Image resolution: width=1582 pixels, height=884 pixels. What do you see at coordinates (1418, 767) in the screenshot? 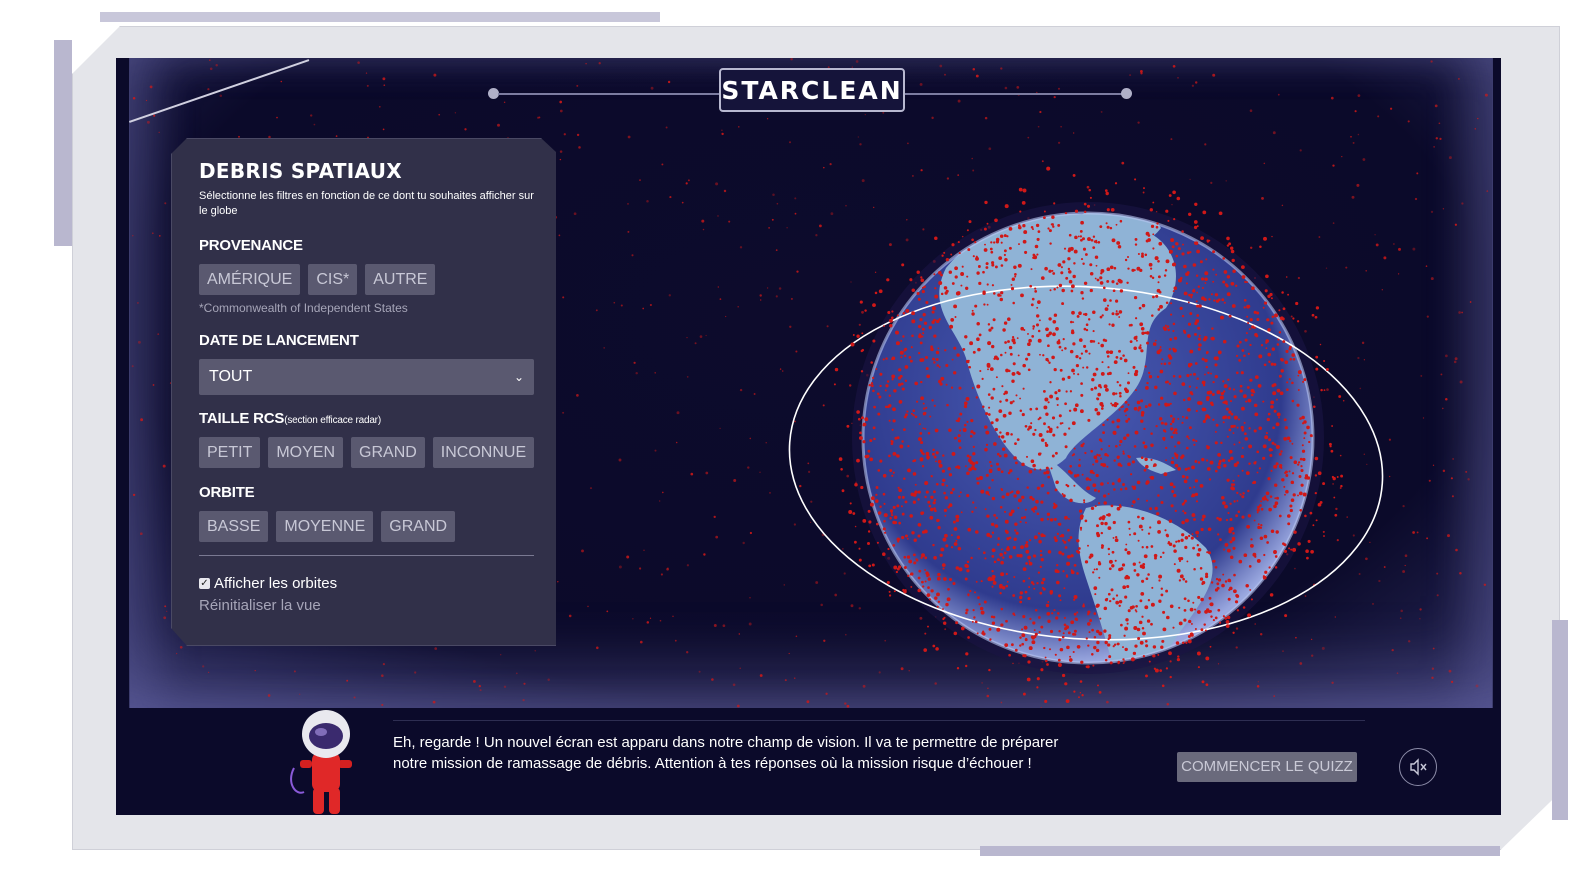
I see `mute-button` at bounding box center [1418, 767].